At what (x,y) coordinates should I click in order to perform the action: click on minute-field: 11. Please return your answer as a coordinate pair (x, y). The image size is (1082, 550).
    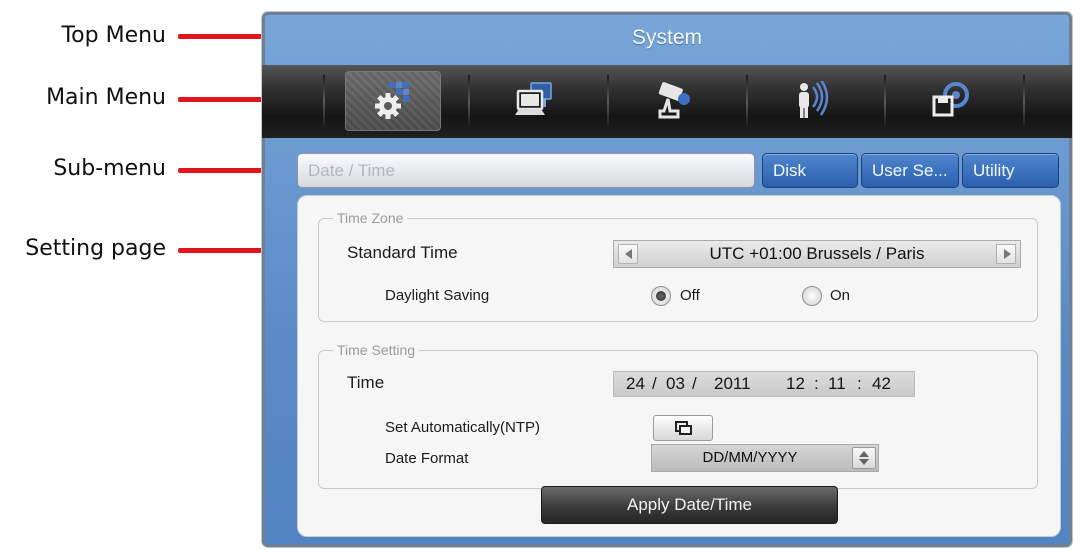
    Looking at the image, I should click on (837, 384).